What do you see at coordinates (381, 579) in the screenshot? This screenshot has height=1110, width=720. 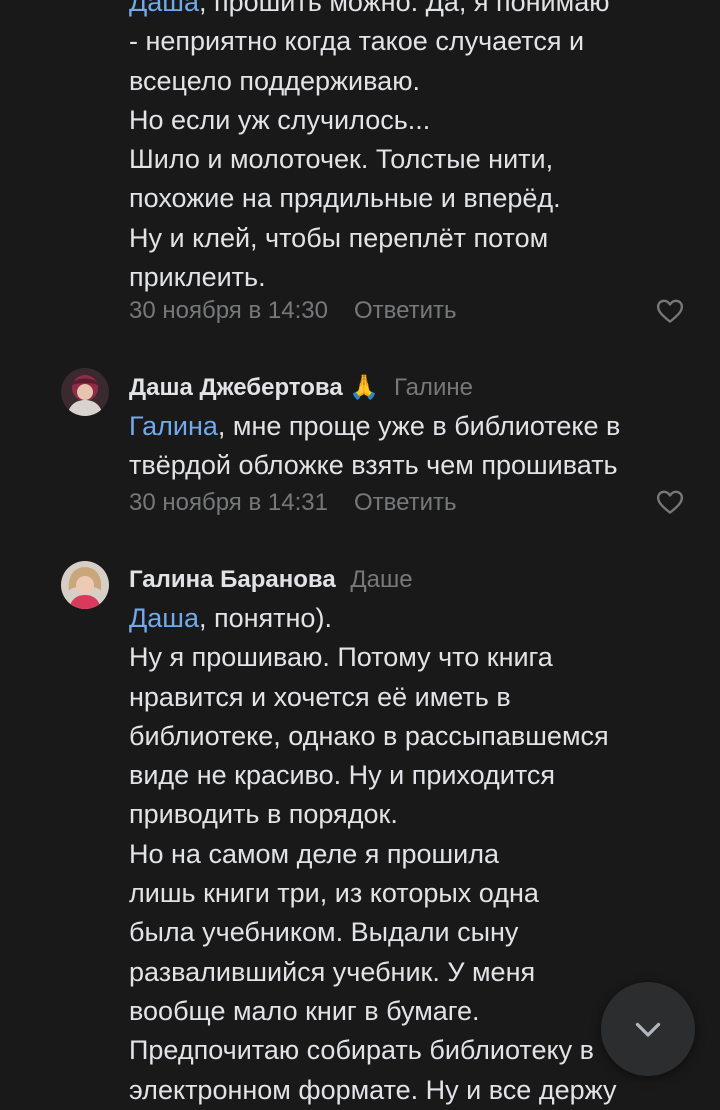 I see `reply-to-name: Даше` at bounding box center [381, 579].